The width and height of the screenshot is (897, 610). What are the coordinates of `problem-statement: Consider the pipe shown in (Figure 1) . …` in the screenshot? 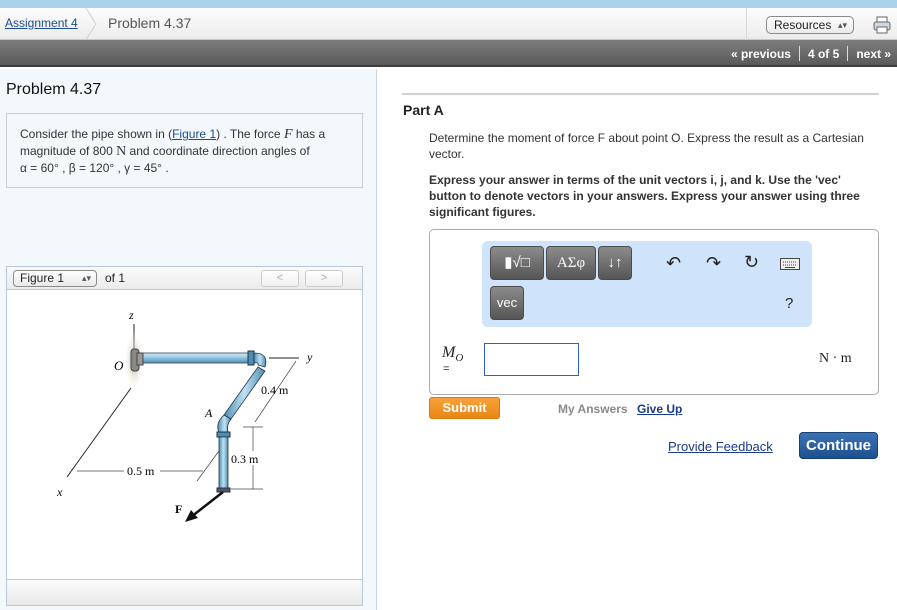 It's located at (184, 150).